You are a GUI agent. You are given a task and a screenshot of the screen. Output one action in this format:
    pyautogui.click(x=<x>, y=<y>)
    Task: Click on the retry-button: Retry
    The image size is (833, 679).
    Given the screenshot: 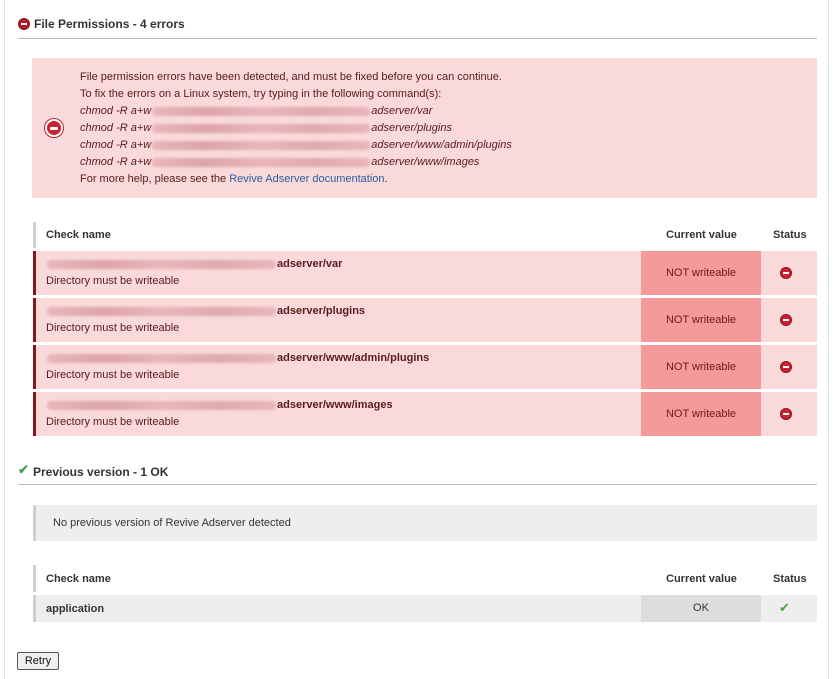 What is the action you would take?
    pyautogui.click(x=38, y=661)
    